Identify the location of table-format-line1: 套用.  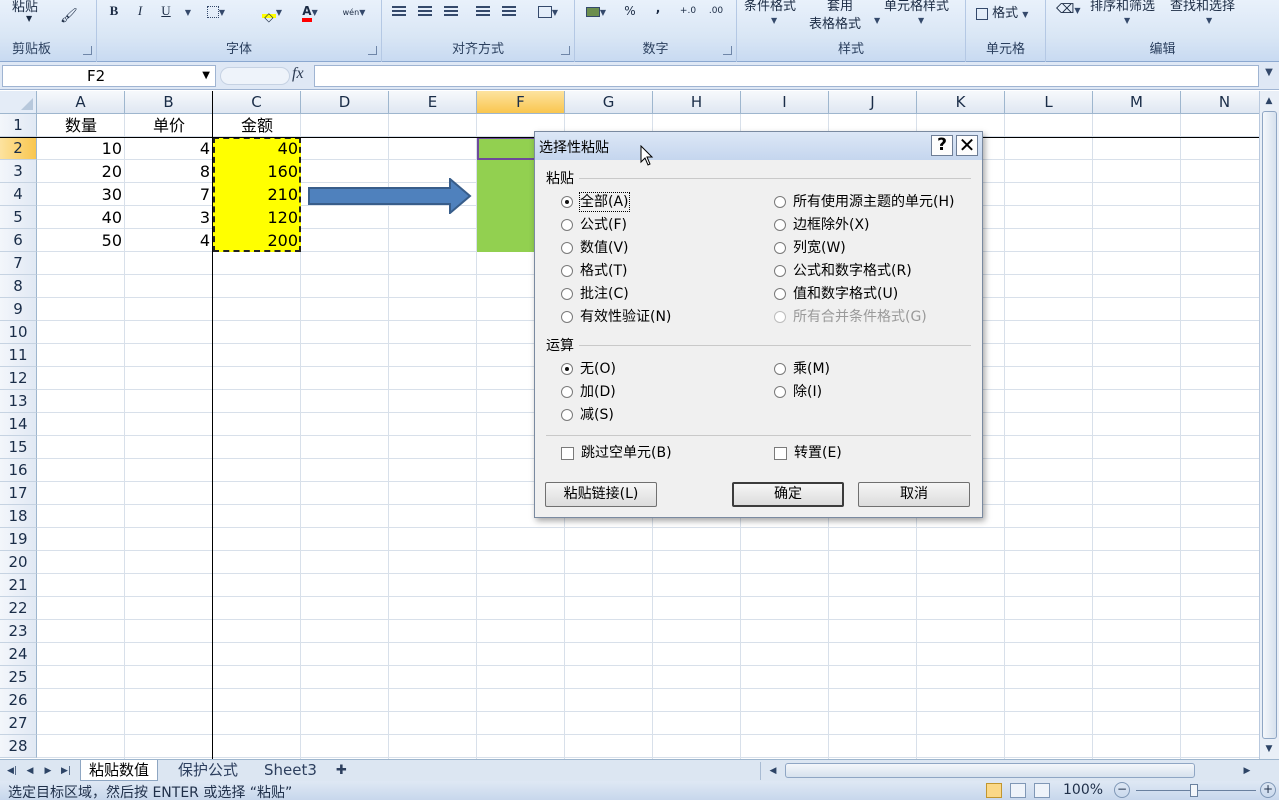
(840, 7).